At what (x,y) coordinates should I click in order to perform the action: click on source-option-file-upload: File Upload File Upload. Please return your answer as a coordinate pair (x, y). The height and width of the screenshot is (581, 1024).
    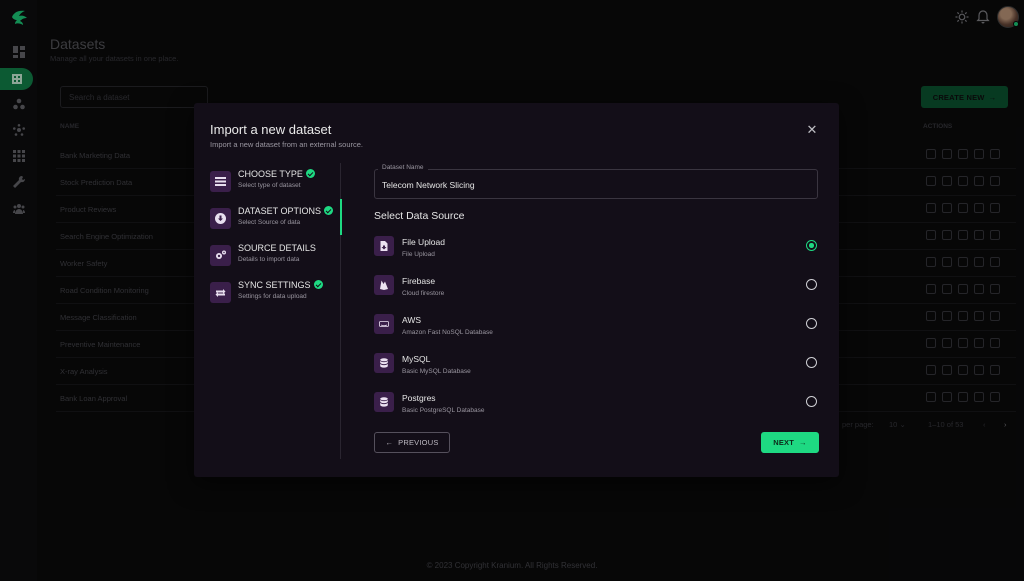
    Looking at the image, I should click on (597, 251).